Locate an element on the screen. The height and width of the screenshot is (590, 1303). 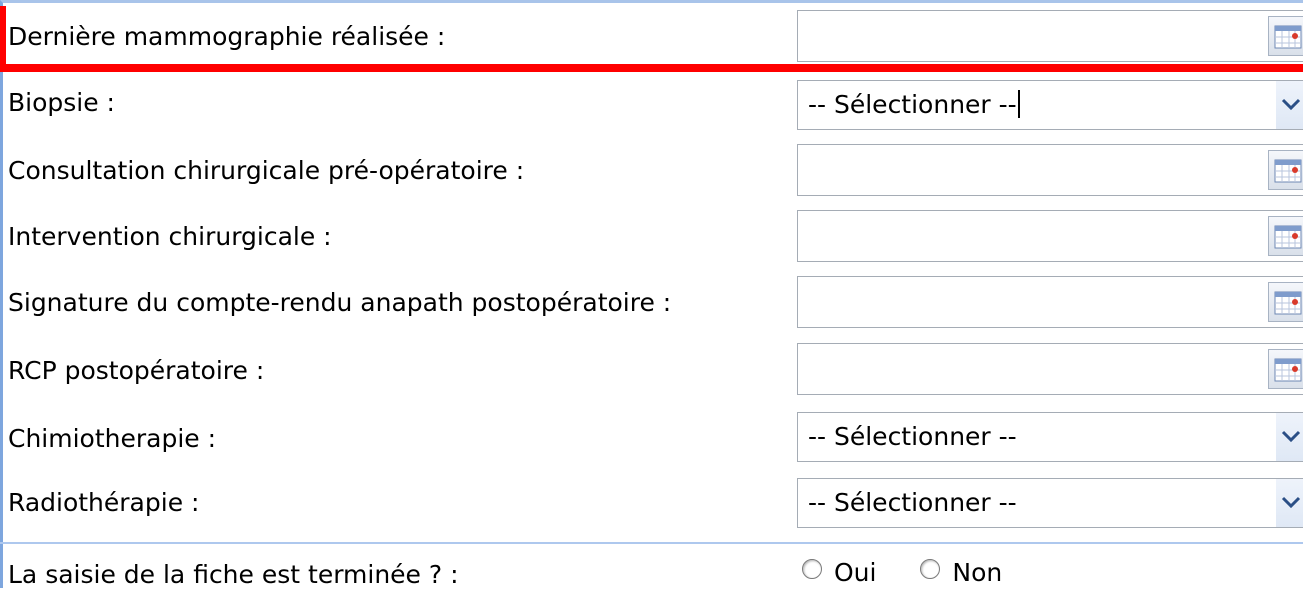
radiotherapie-dropdown-button is located at coordinates (1289, 503).